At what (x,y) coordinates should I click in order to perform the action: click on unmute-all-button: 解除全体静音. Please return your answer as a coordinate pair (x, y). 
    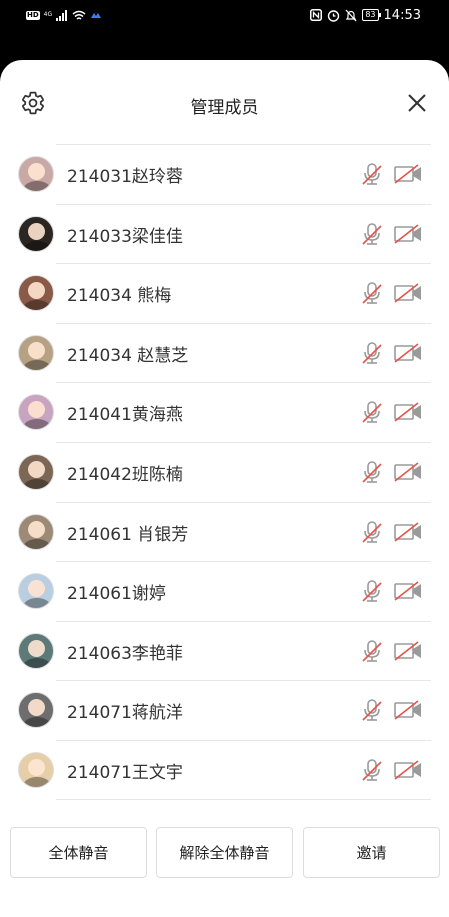
    Looking at the image, I should click on (224, 852).